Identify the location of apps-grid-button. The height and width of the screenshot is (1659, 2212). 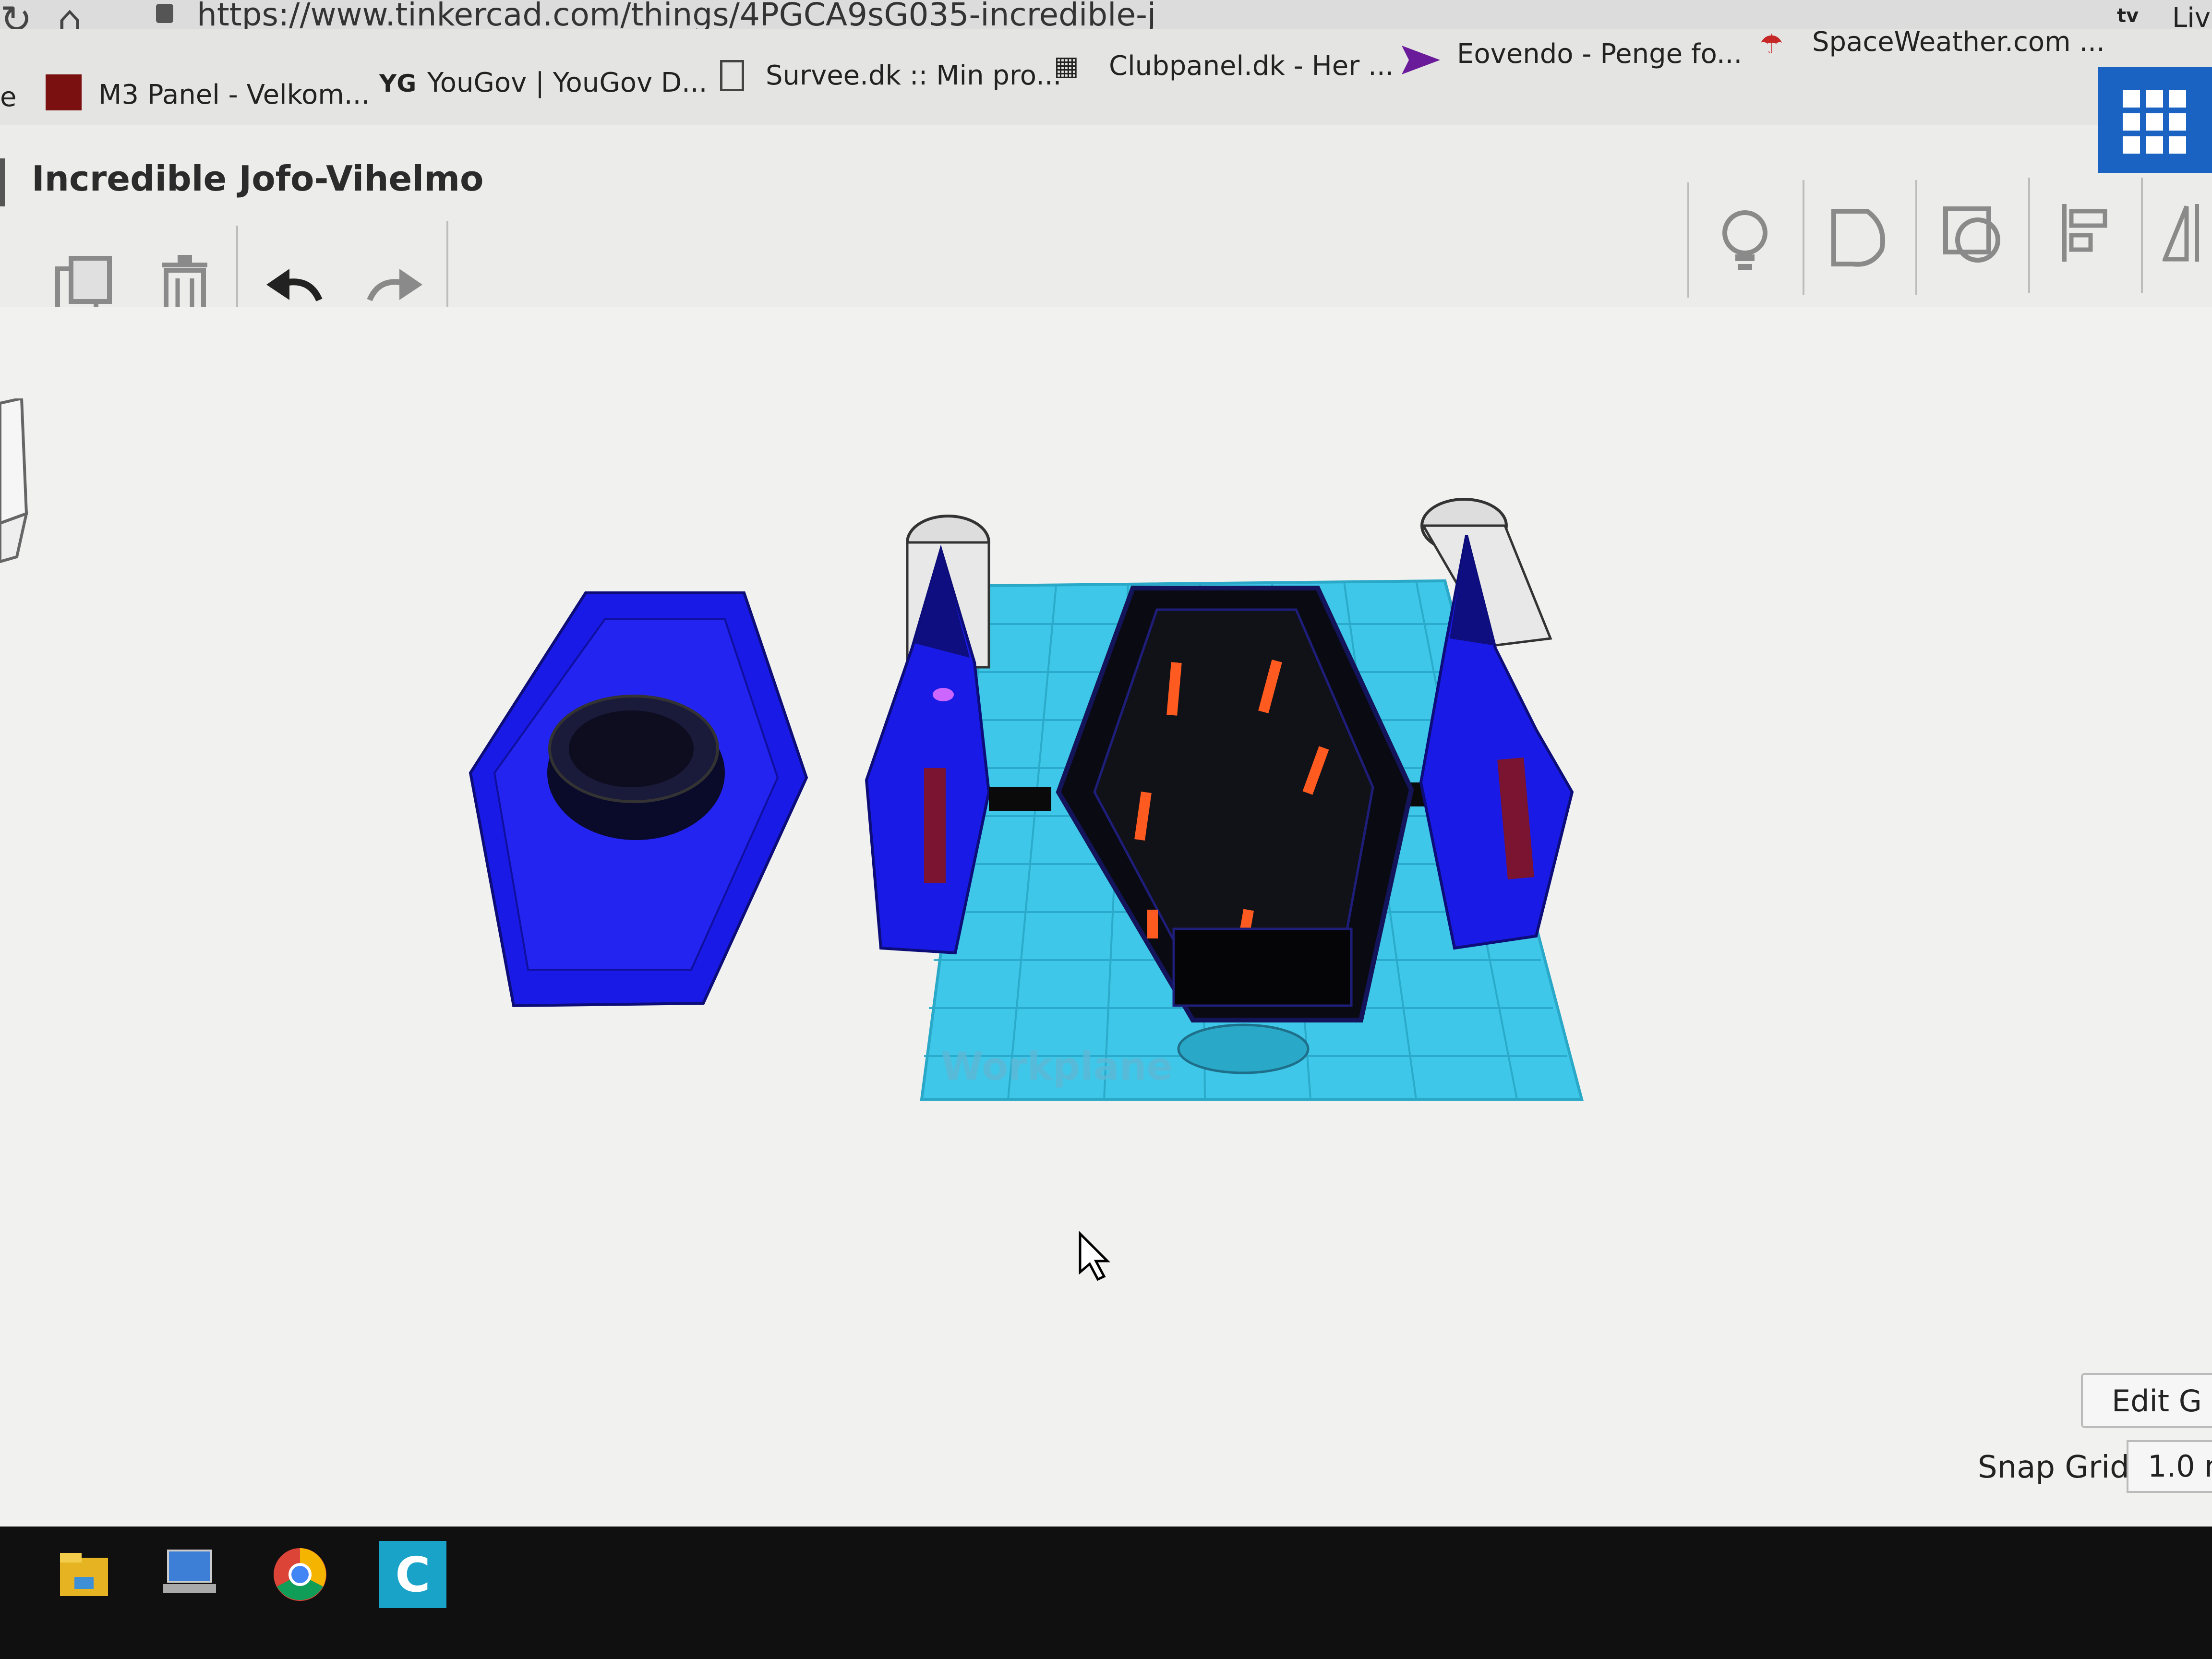
(2155, 120).